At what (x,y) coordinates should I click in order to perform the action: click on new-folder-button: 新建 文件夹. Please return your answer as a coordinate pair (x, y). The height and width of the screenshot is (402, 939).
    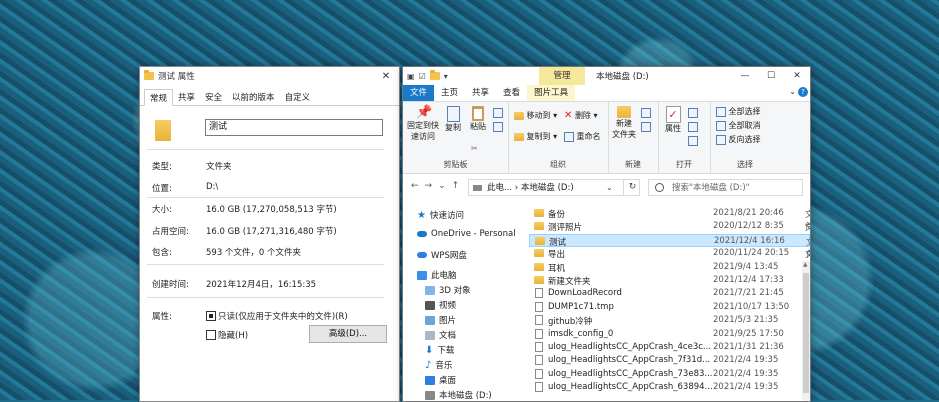
    Looking at the image, I should click on (624, 123).